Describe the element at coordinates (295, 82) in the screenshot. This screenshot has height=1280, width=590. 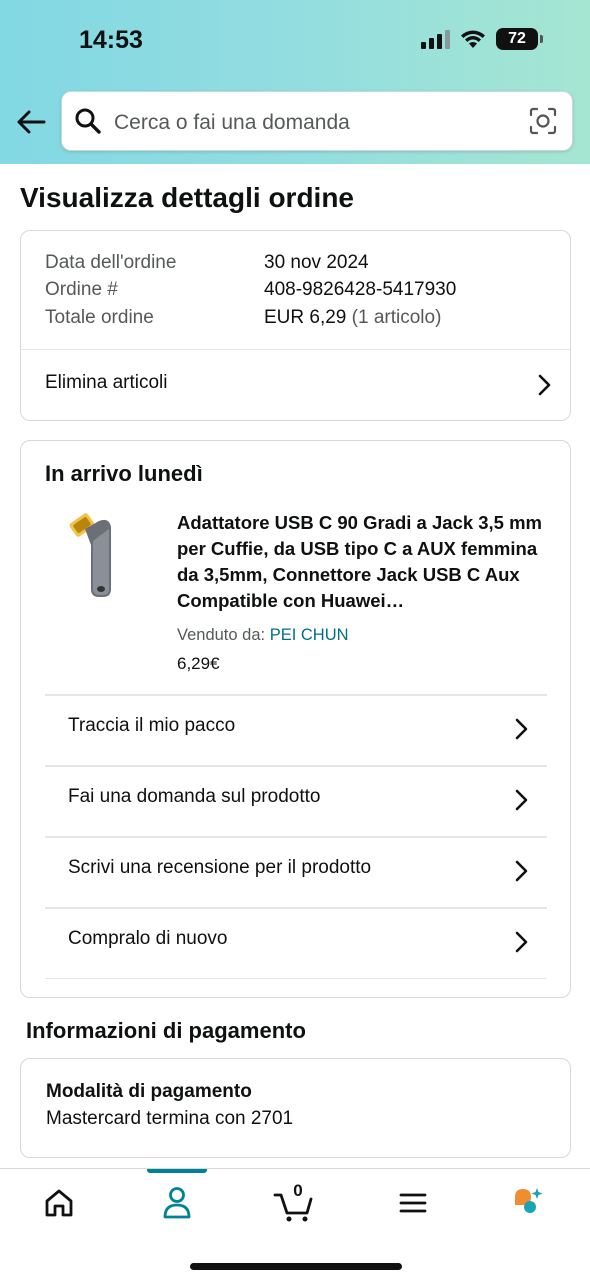
I see `app-header: 14:53 72 Cerca o fai una domanda` at that location.